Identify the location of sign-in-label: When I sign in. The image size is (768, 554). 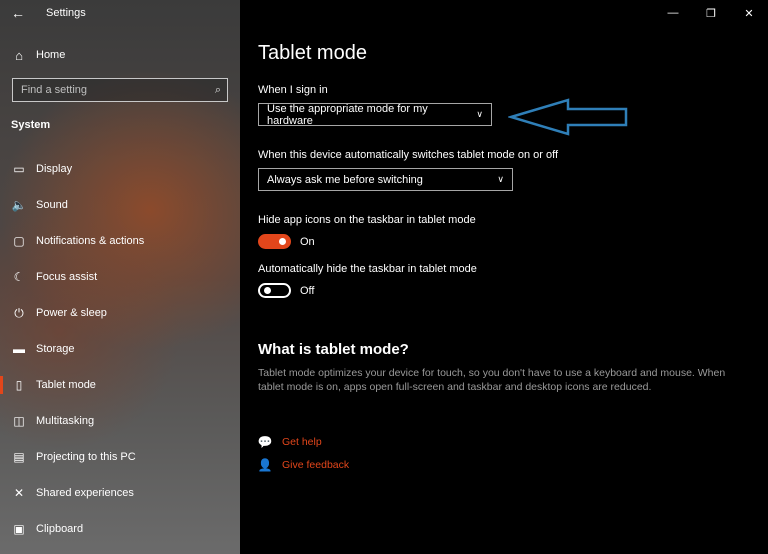
(293, 90).